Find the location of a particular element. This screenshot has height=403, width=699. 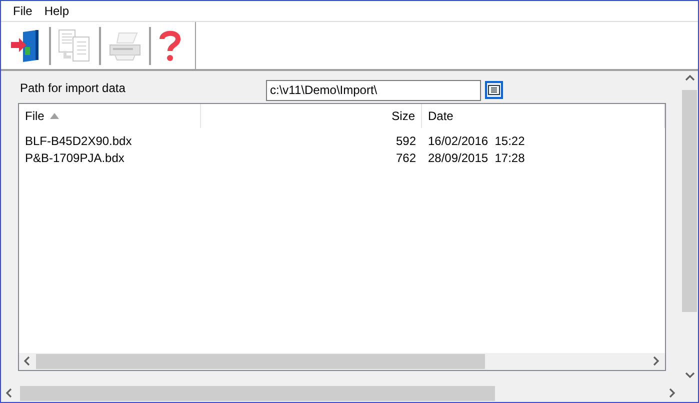

menu-item: Help is located at coordinates (57, 11).